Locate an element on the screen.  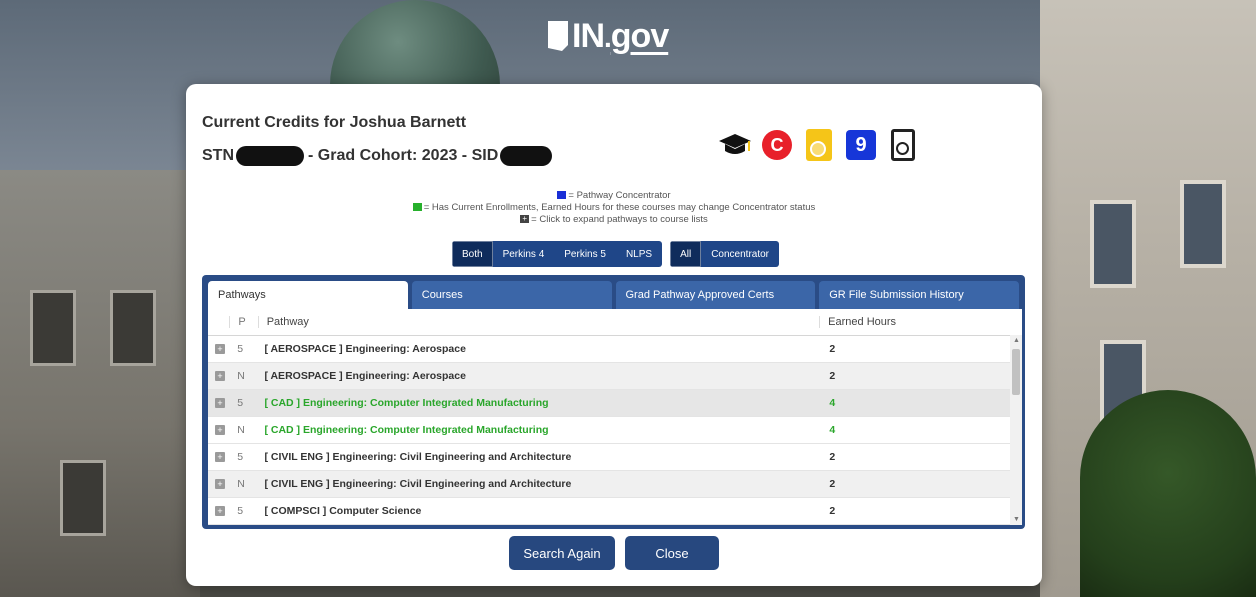
filter-perkins4-button: Perkins 4 is located at coordinates (524, 254).